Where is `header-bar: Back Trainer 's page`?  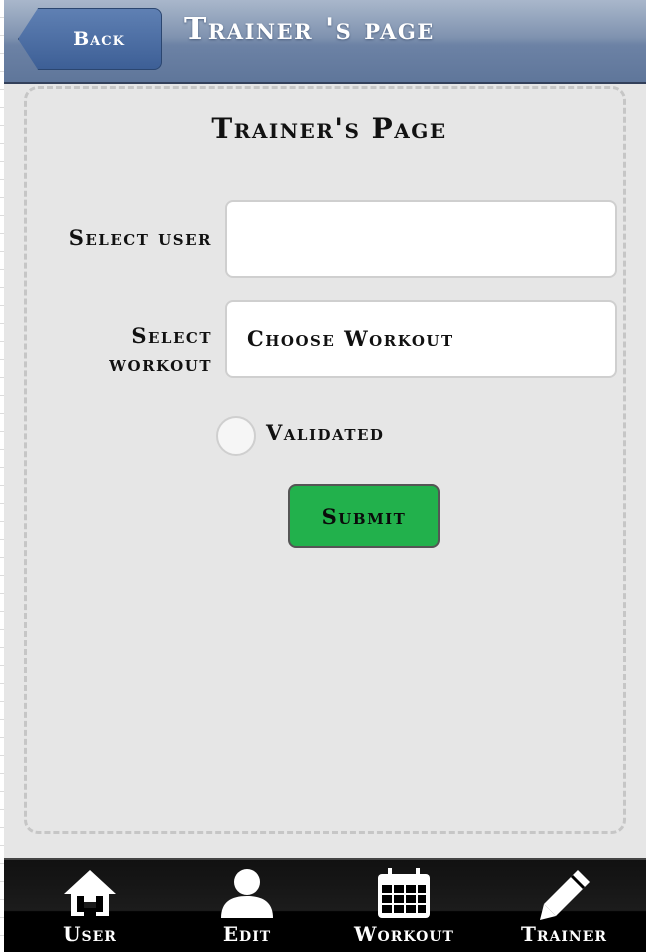 header-bar: Back Trainer 's page is located at coordinates (325, 42).